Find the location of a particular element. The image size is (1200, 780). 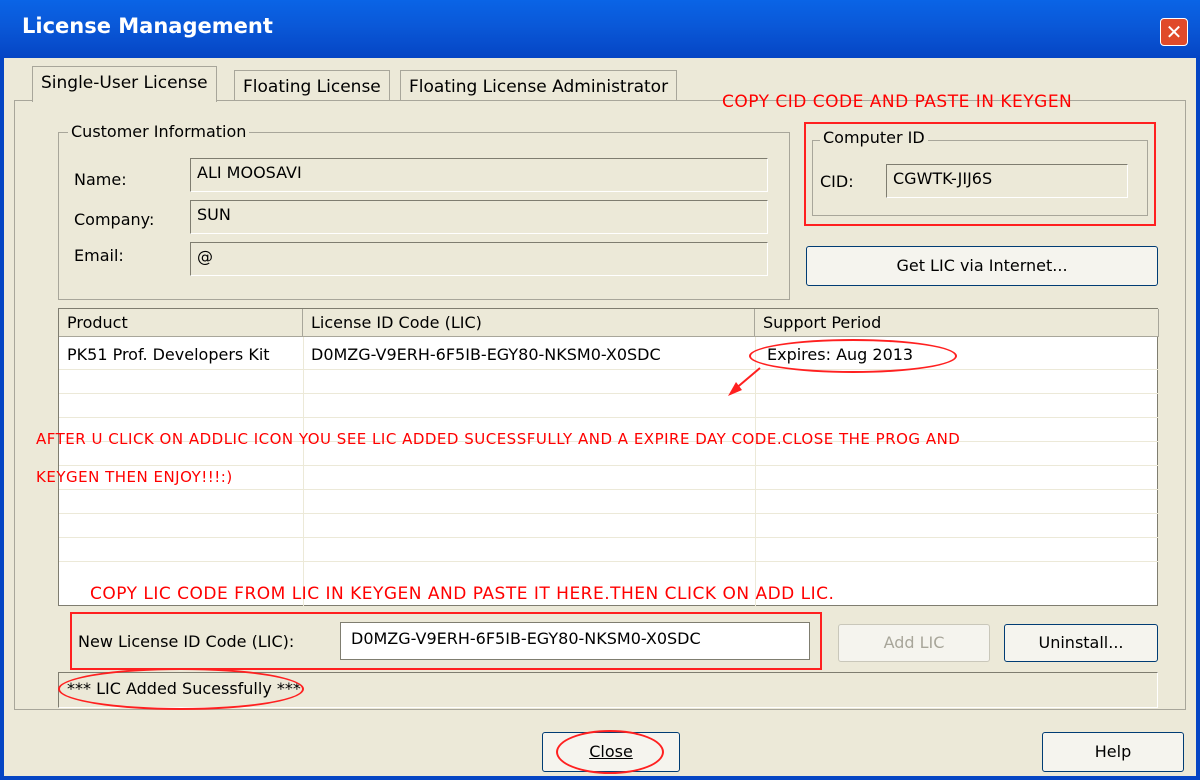

annotation-arrow-icon is located at coordinates (744, 381).